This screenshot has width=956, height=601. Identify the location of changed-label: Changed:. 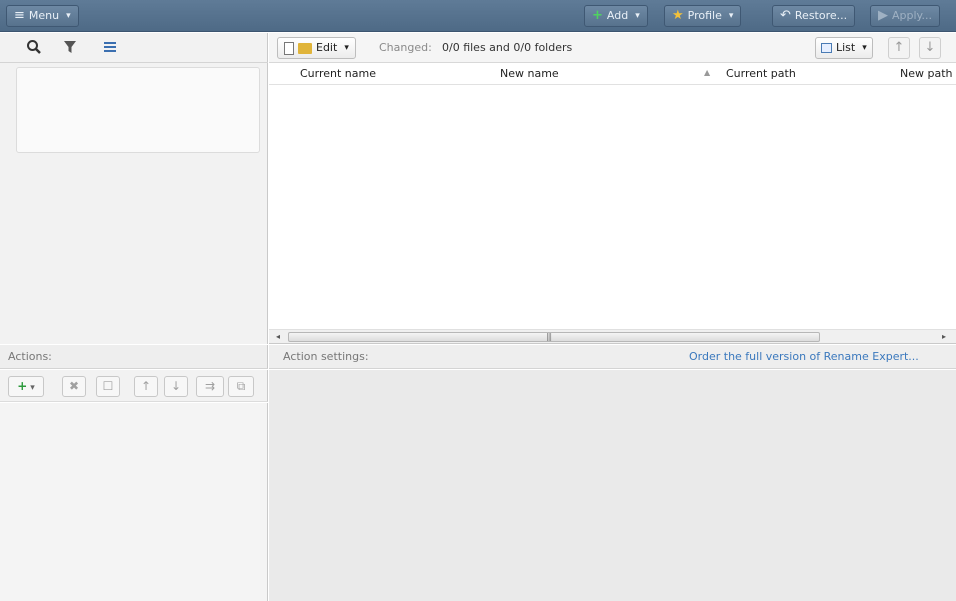
(405, 47).